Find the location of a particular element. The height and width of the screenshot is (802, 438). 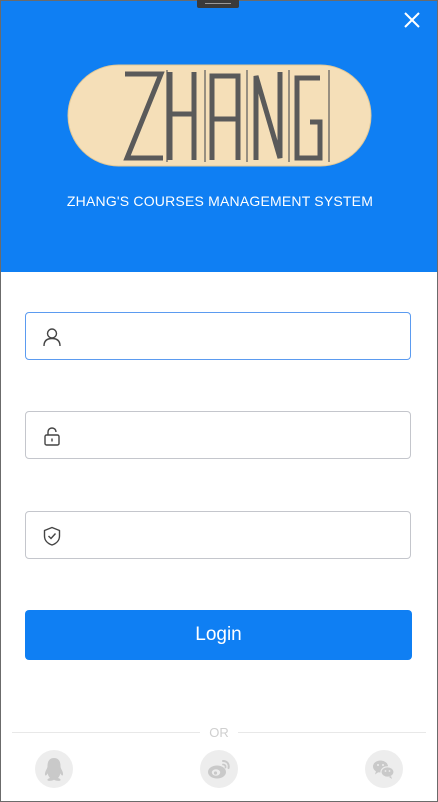

login-button: Login is located at coordinates (218, 635).